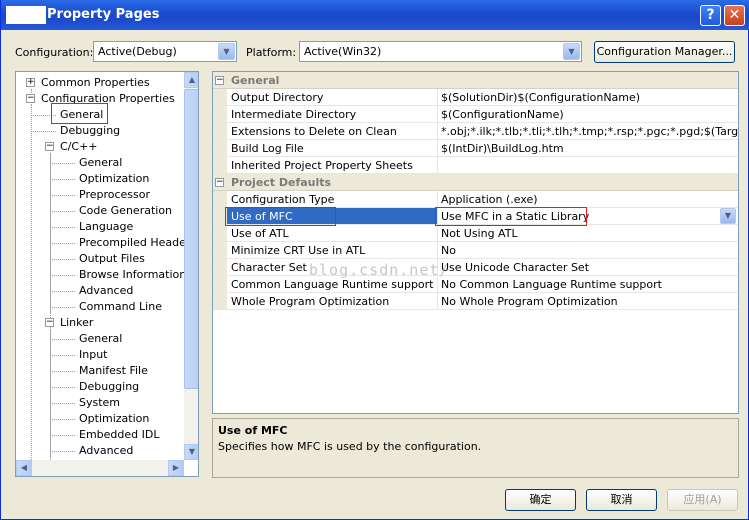 The image size is (749, 520). I want to click on grid-category: − General, so click(475, 80).